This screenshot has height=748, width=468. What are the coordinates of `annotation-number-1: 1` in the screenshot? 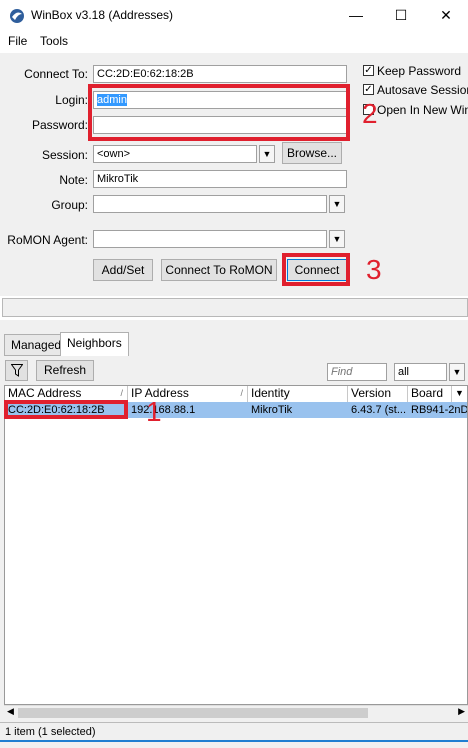 It's located at (154, 411).